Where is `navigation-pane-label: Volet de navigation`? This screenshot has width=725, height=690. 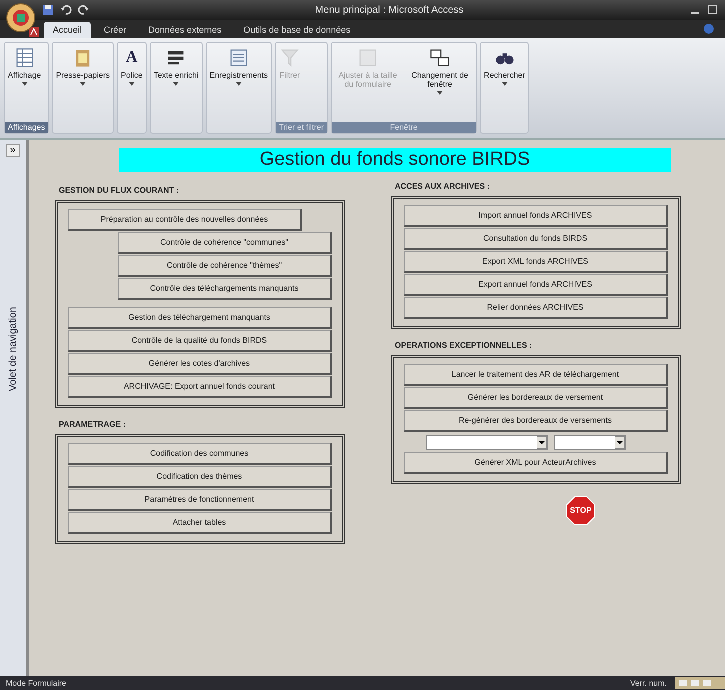 navigation-pane-label: Volet de navigation is located at coordinates (13, 349).